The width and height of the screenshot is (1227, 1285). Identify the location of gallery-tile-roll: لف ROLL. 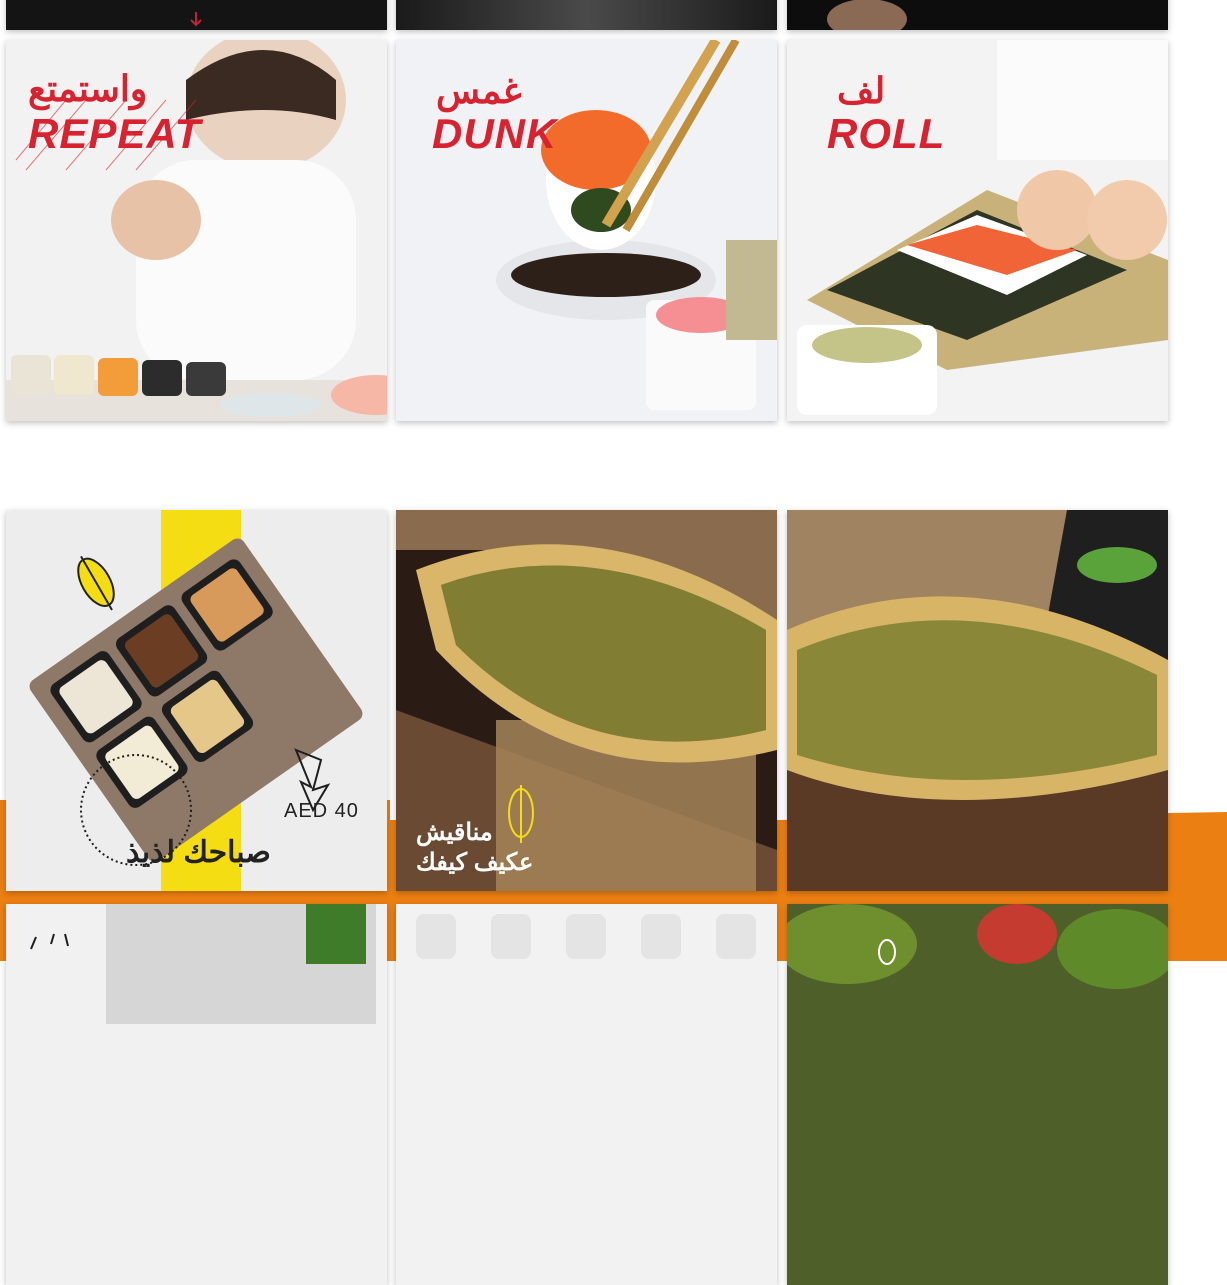
(977, 230).